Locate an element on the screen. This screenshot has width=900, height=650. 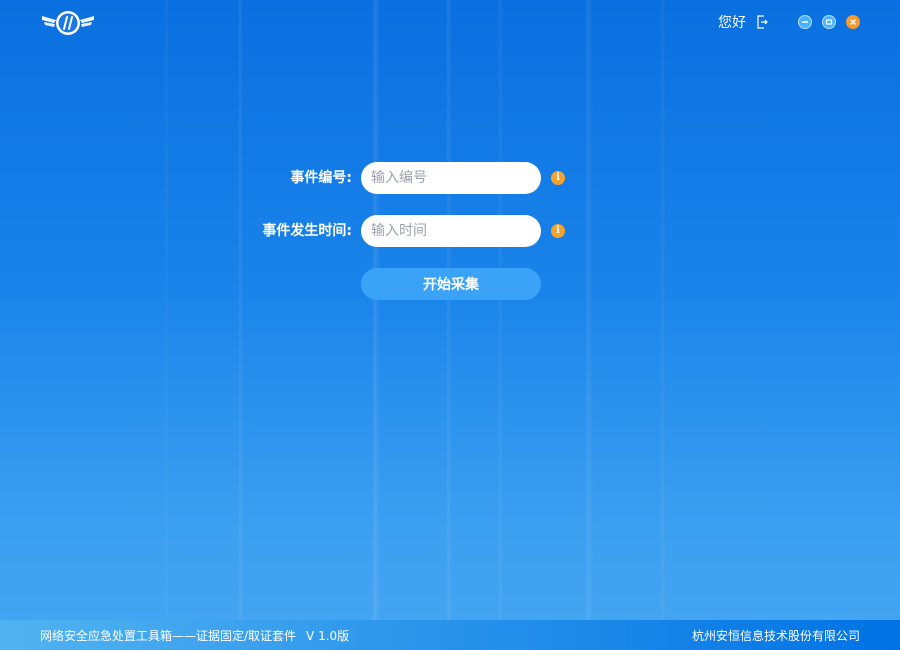
footer-left: 网络安全应急处置工具箱——证据固定/取证套件 V 1.0版 is located at coordinates (194, 635).